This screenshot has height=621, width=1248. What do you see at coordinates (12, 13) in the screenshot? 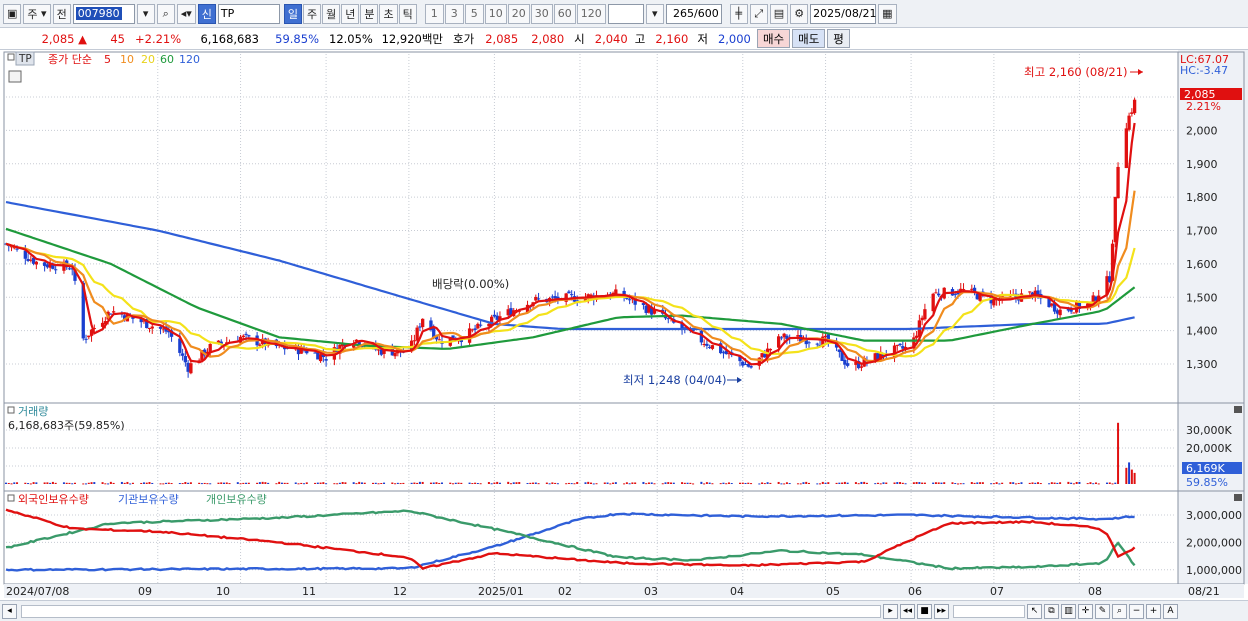
I see `window-icon: ▣` at bounding box center [12, 13].